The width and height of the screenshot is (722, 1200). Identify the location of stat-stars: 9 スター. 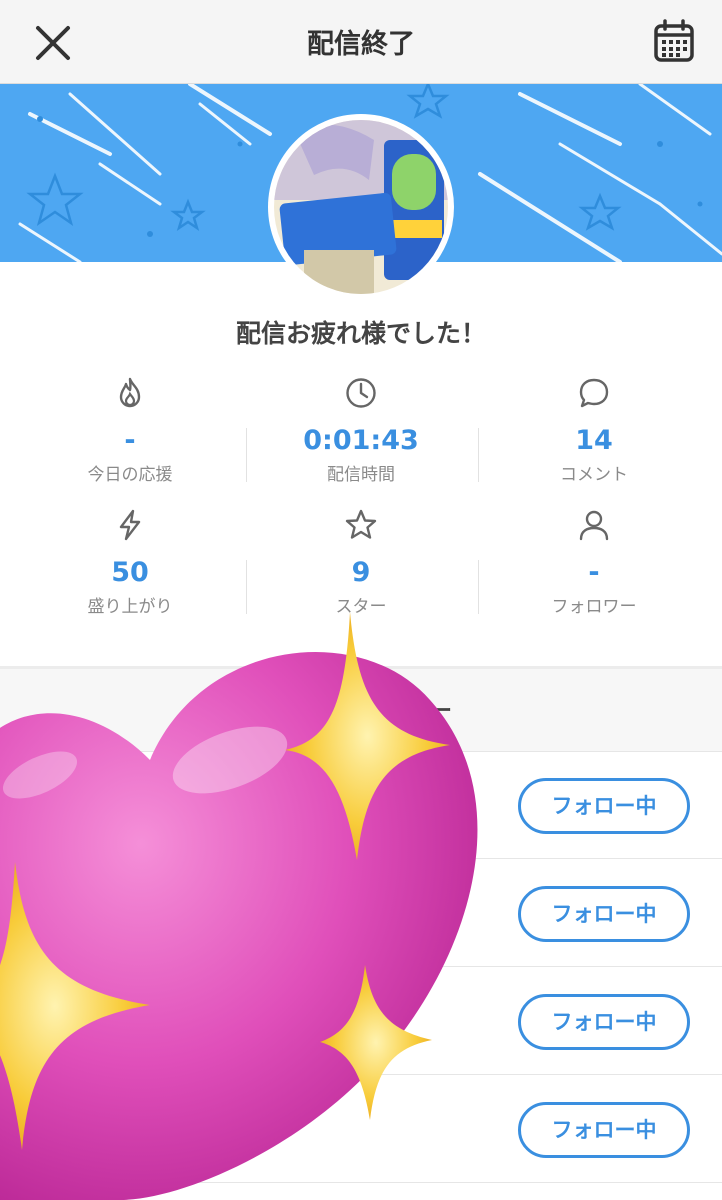
(361, 562).